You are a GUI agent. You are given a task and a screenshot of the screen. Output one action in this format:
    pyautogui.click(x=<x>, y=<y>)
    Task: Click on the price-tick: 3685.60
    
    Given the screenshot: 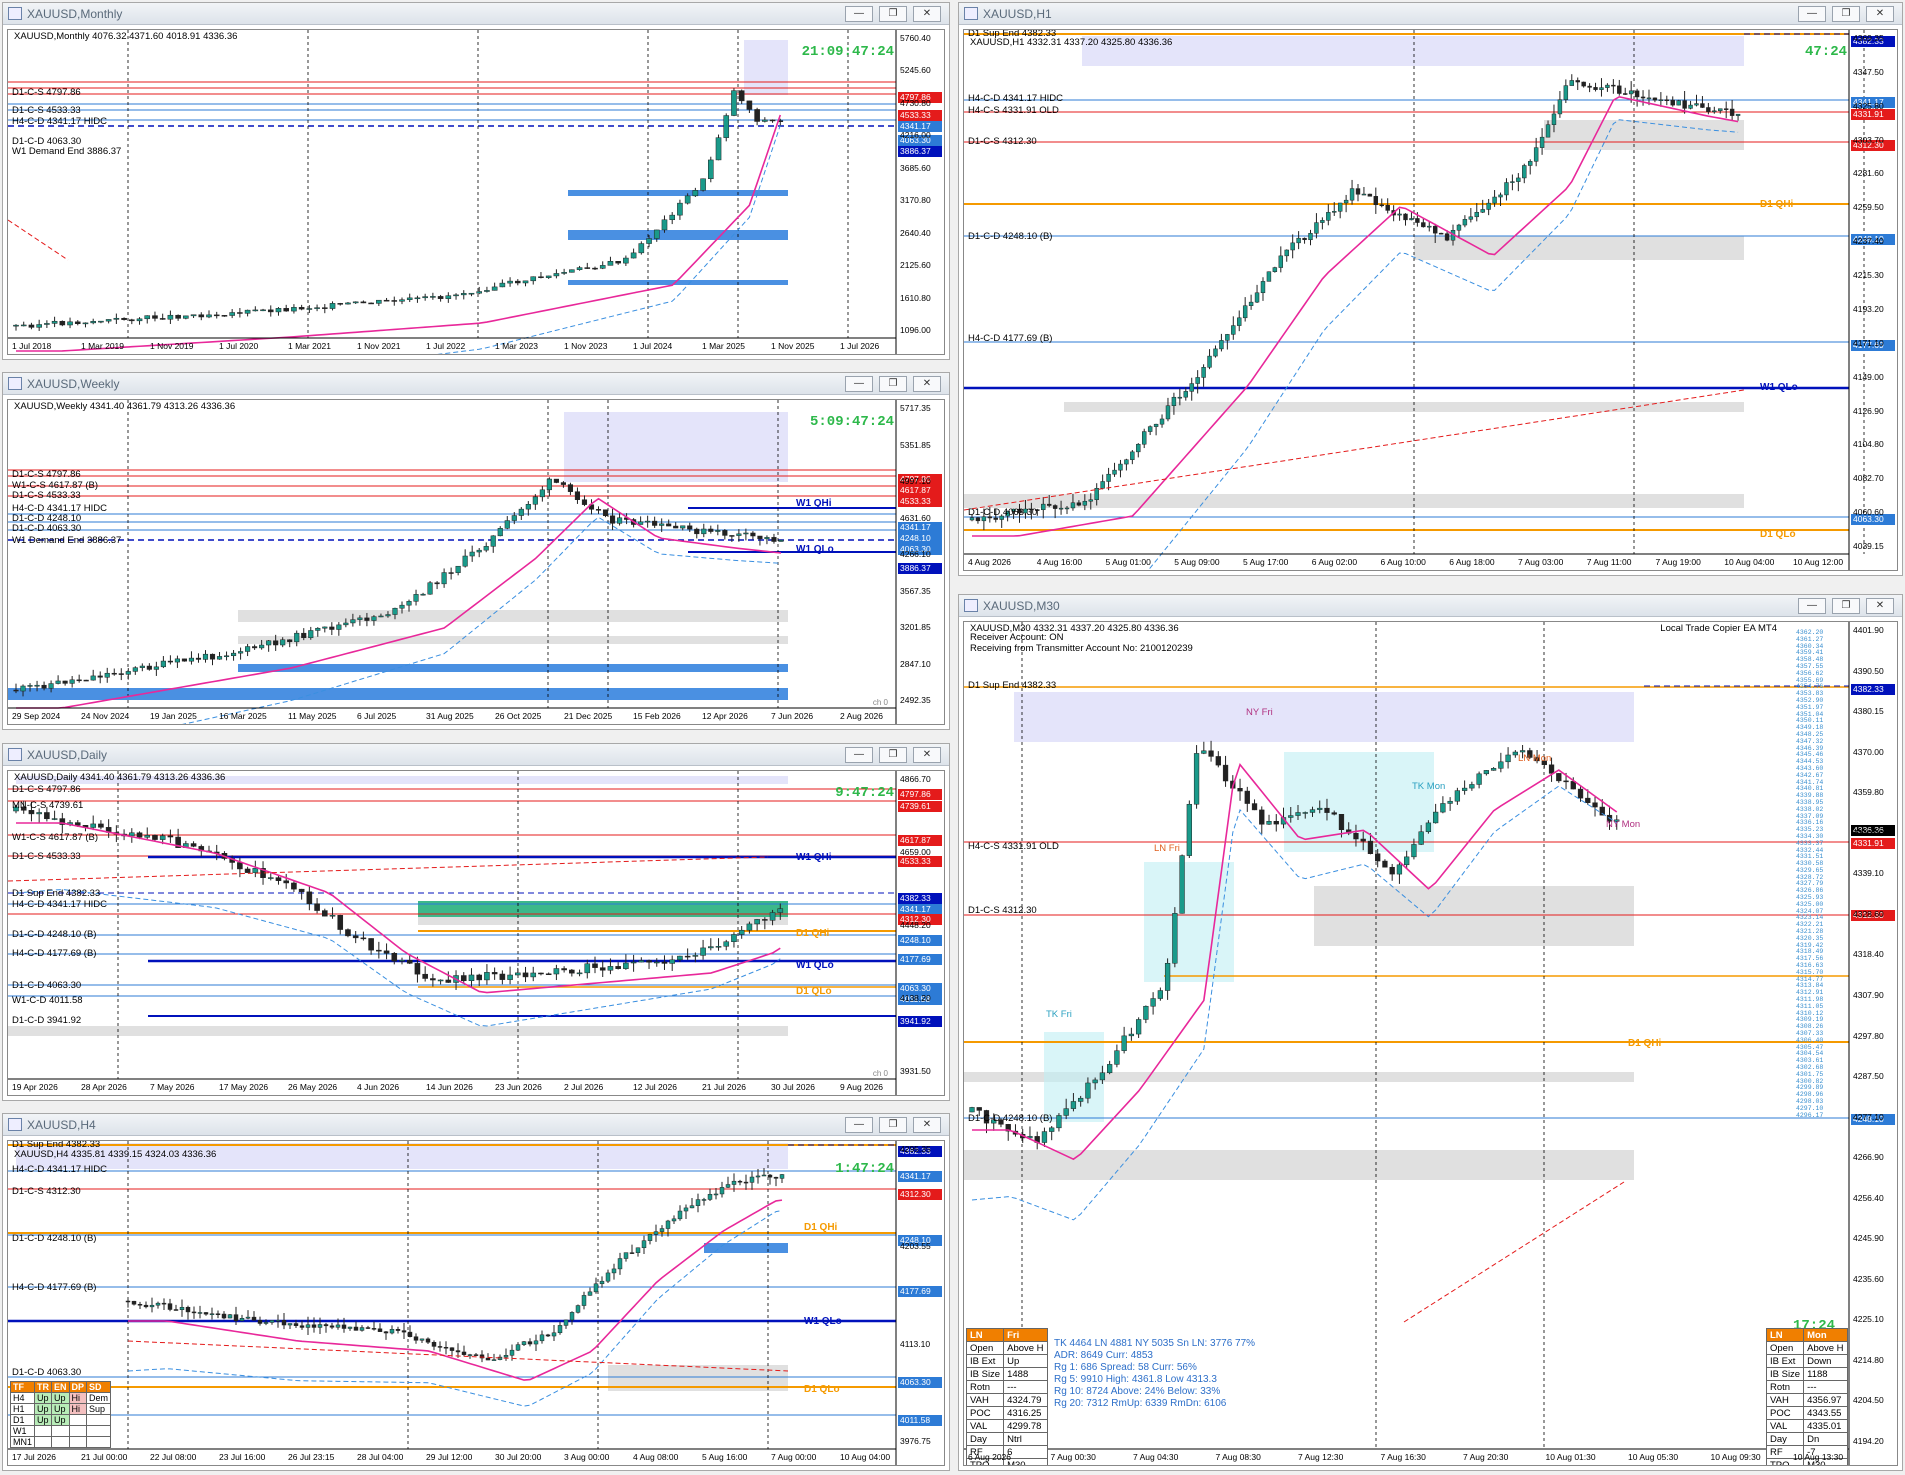 What is the action you would take?
    pyautogui.click(x=915, y=167)
    